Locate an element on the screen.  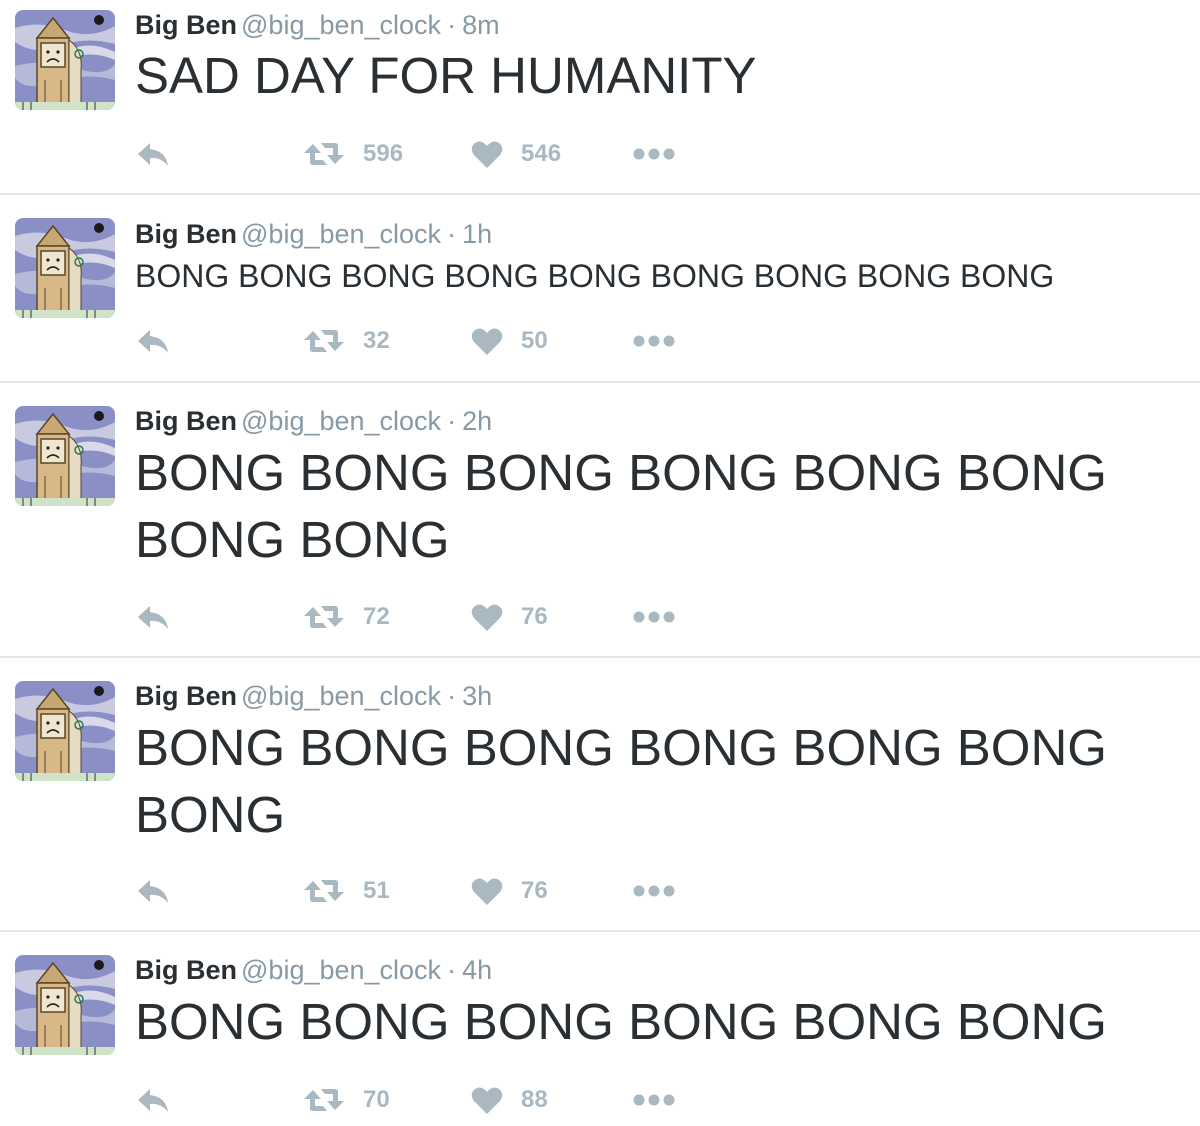
tweet-text: BONG BONG BONG BONG BONG BONG BONG BONG is located at coordinates (621, 506).